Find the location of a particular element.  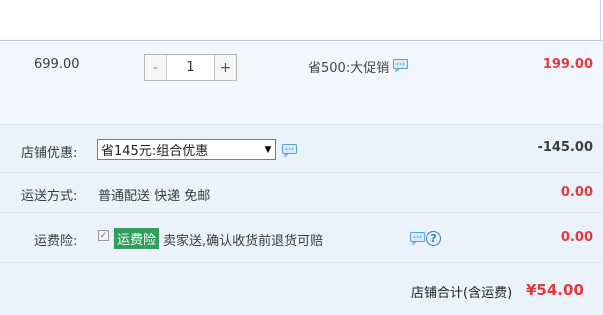

shop-discount-selected: 省145元:组合优惠 is located at coordinates (155, 151).